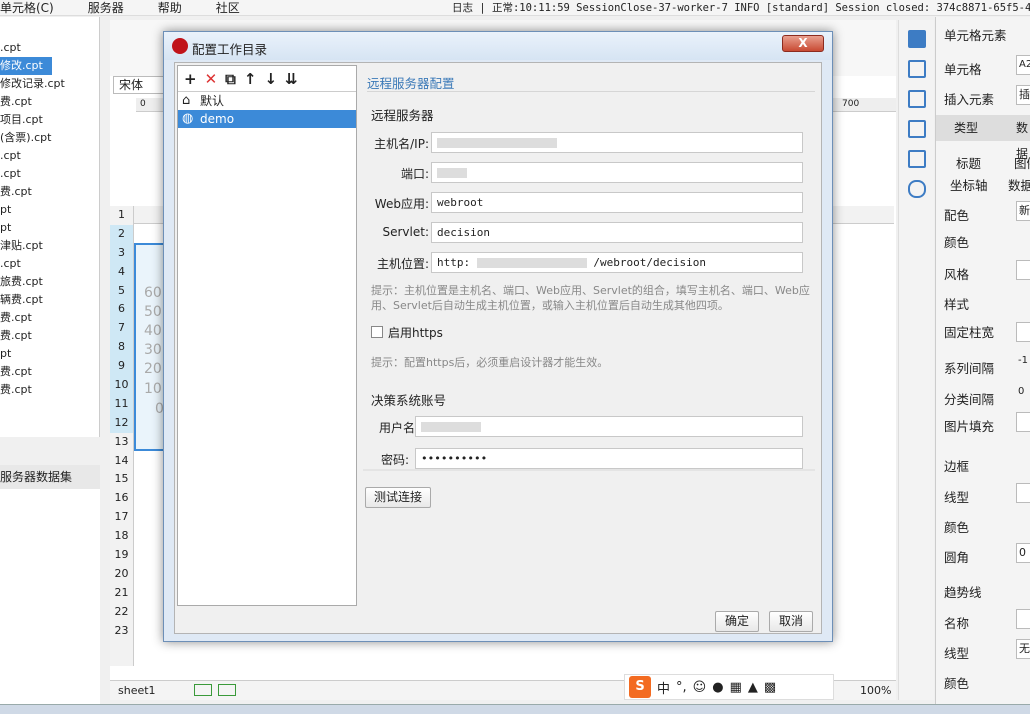 The width and height of the screenshot is (1030, 714). What do you see at coordinates (50, 477) in the screenshot?
I see `server-dataset-header: 服务器数据集` at bounding box center [50, 477].